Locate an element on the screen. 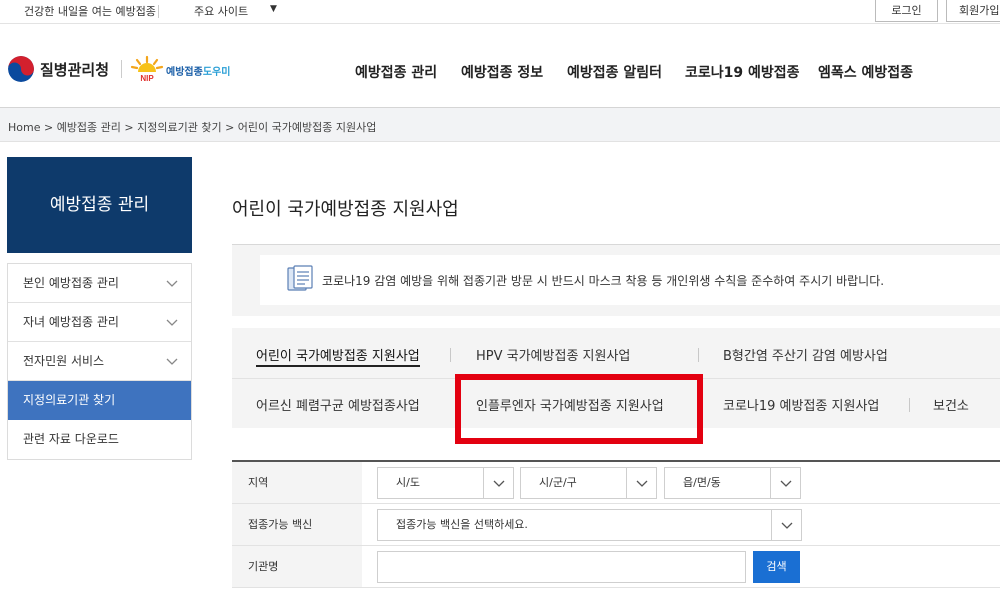  gnb-mpox-vaccination: 엠폭스 예방접종 is located at coordinates (865, 72).